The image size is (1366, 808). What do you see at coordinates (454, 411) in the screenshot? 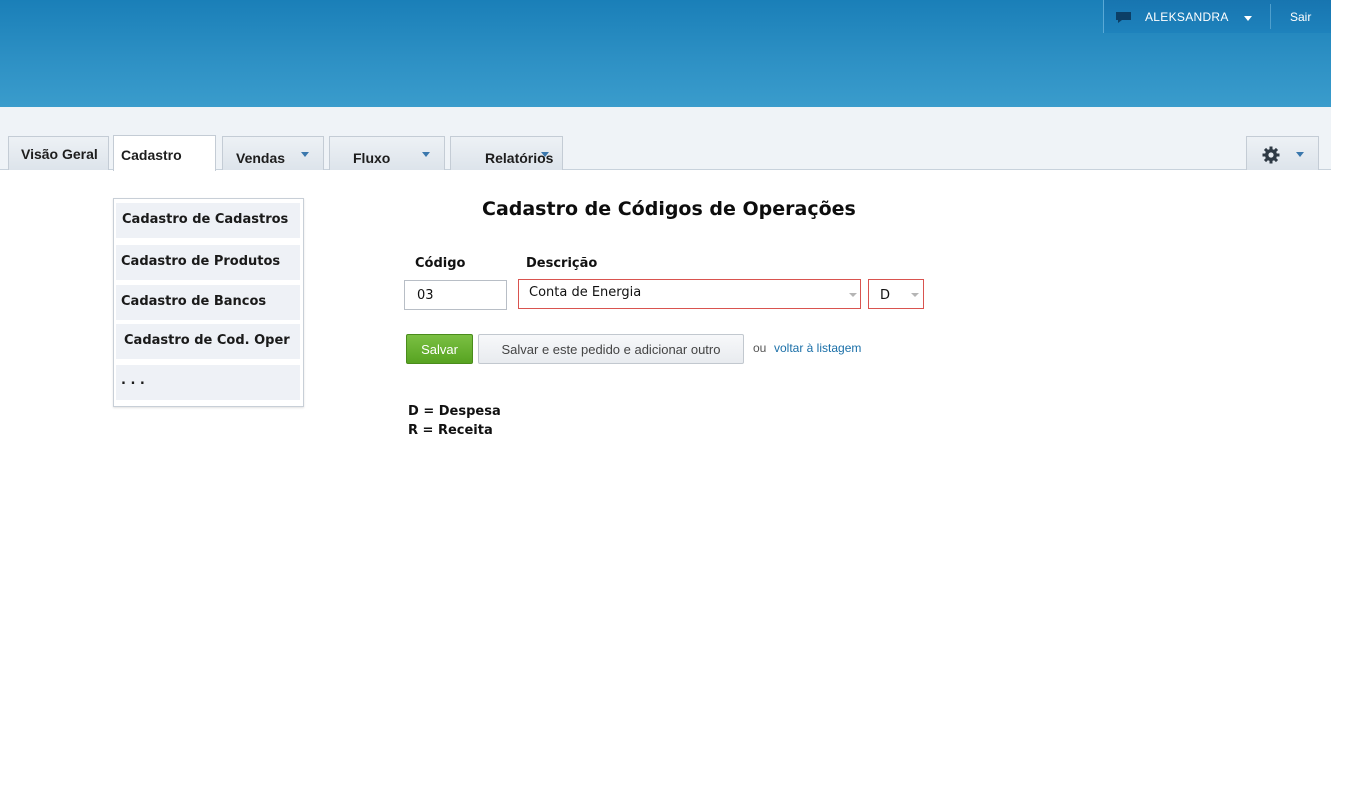
I see `legend-despesa: D = Despesa` at bounding box center [454, 411].